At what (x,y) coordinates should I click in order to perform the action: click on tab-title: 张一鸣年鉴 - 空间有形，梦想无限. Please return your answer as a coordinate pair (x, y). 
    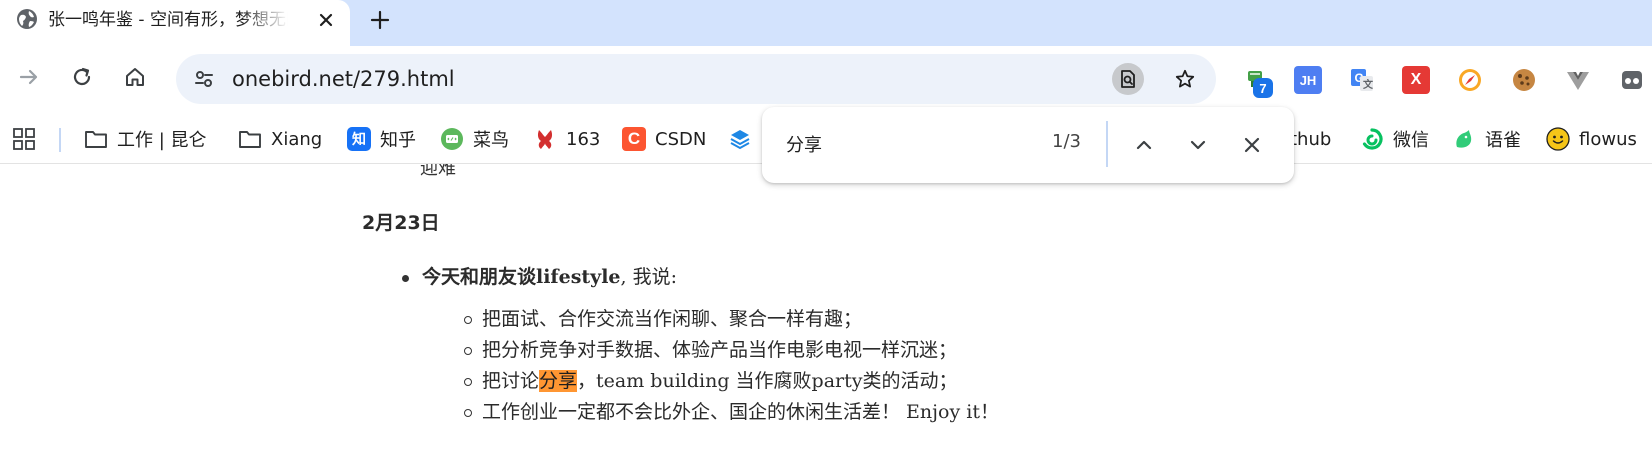
    Looking at the image, I should click on (168, 20).